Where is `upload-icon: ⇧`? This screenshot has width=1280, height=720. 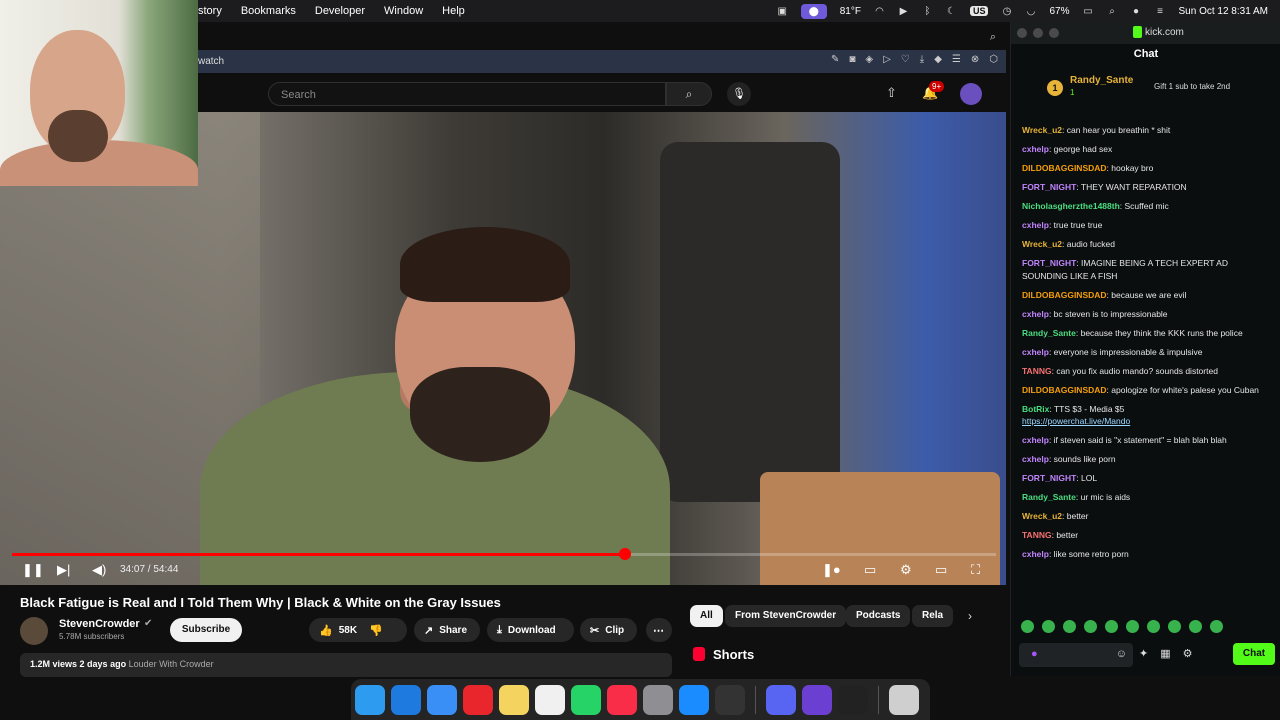 upload-icon: ⇧ is located at coordinates (891, 93).